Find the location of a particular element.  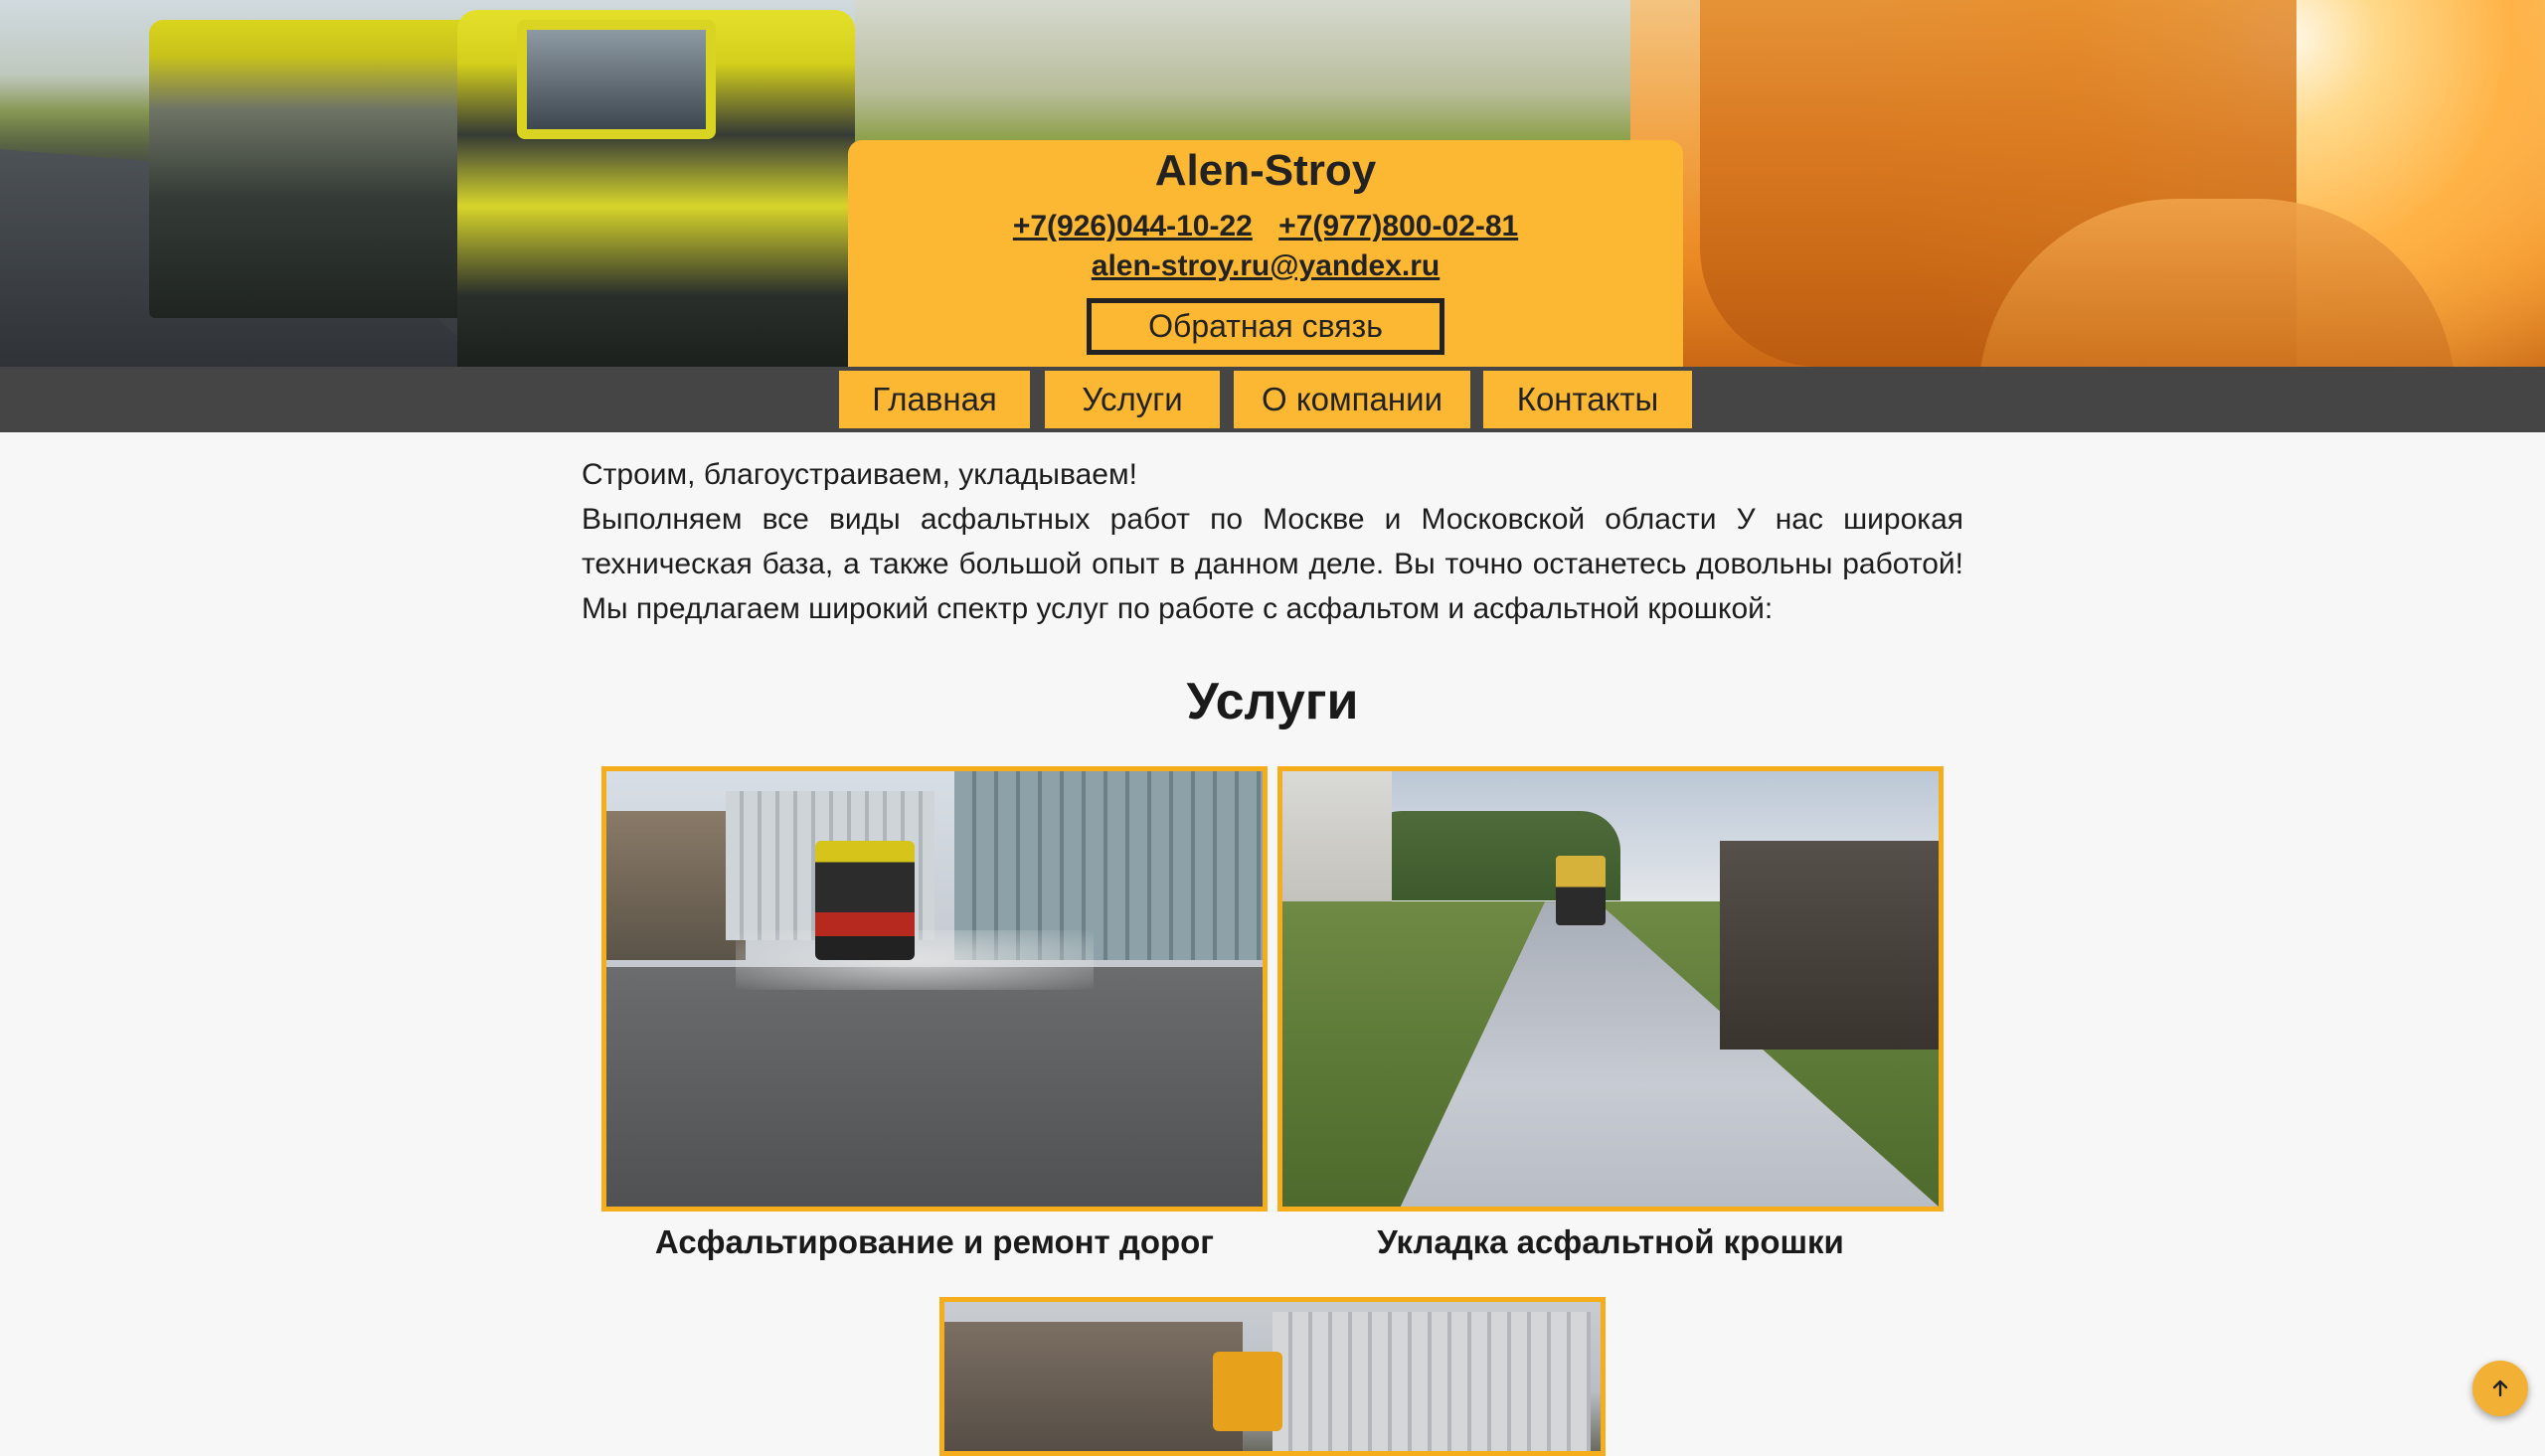

service-card-crumb: Укладка асфальтной крошки is located at coordinates (1610, 1019).